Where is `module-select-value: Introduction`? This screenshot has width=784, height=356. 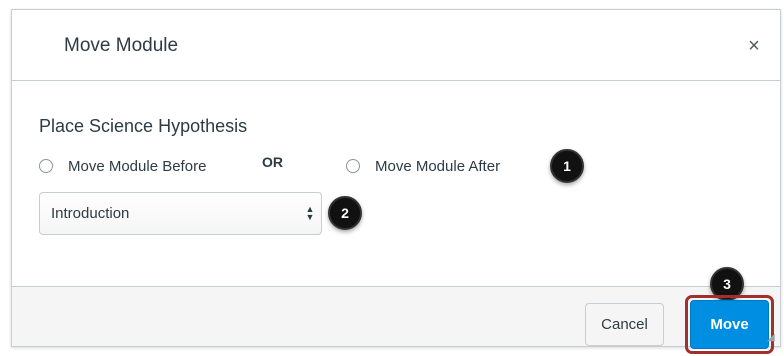 module-select-value: Introduction is located at coordinates (90, 213).